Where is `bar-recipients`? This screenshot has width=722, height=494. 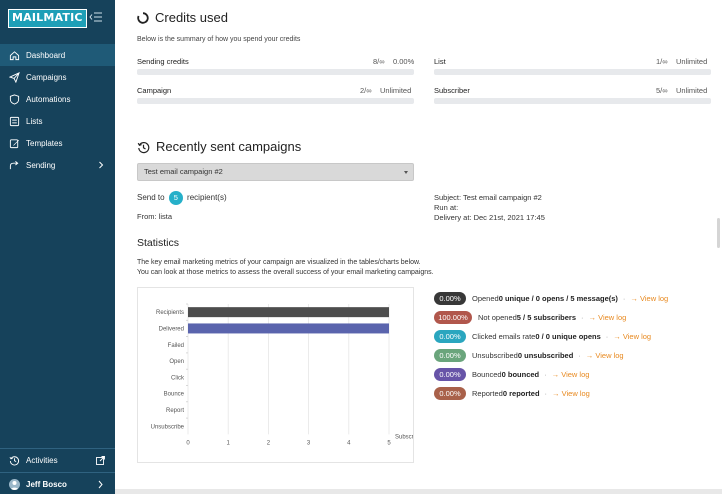 bar-recipients is located at coordinates (288, 312).